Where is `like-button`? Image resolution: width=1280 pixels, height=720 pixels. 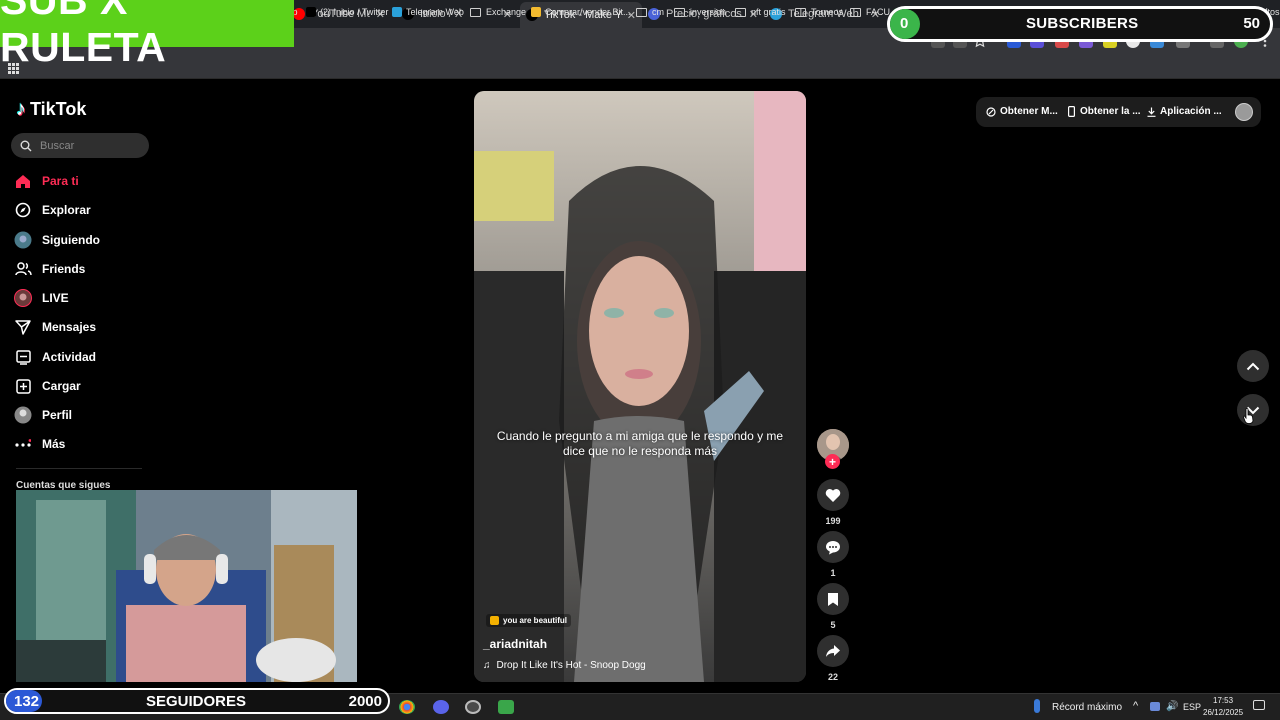 like-button is located at coordinates (833, 495).